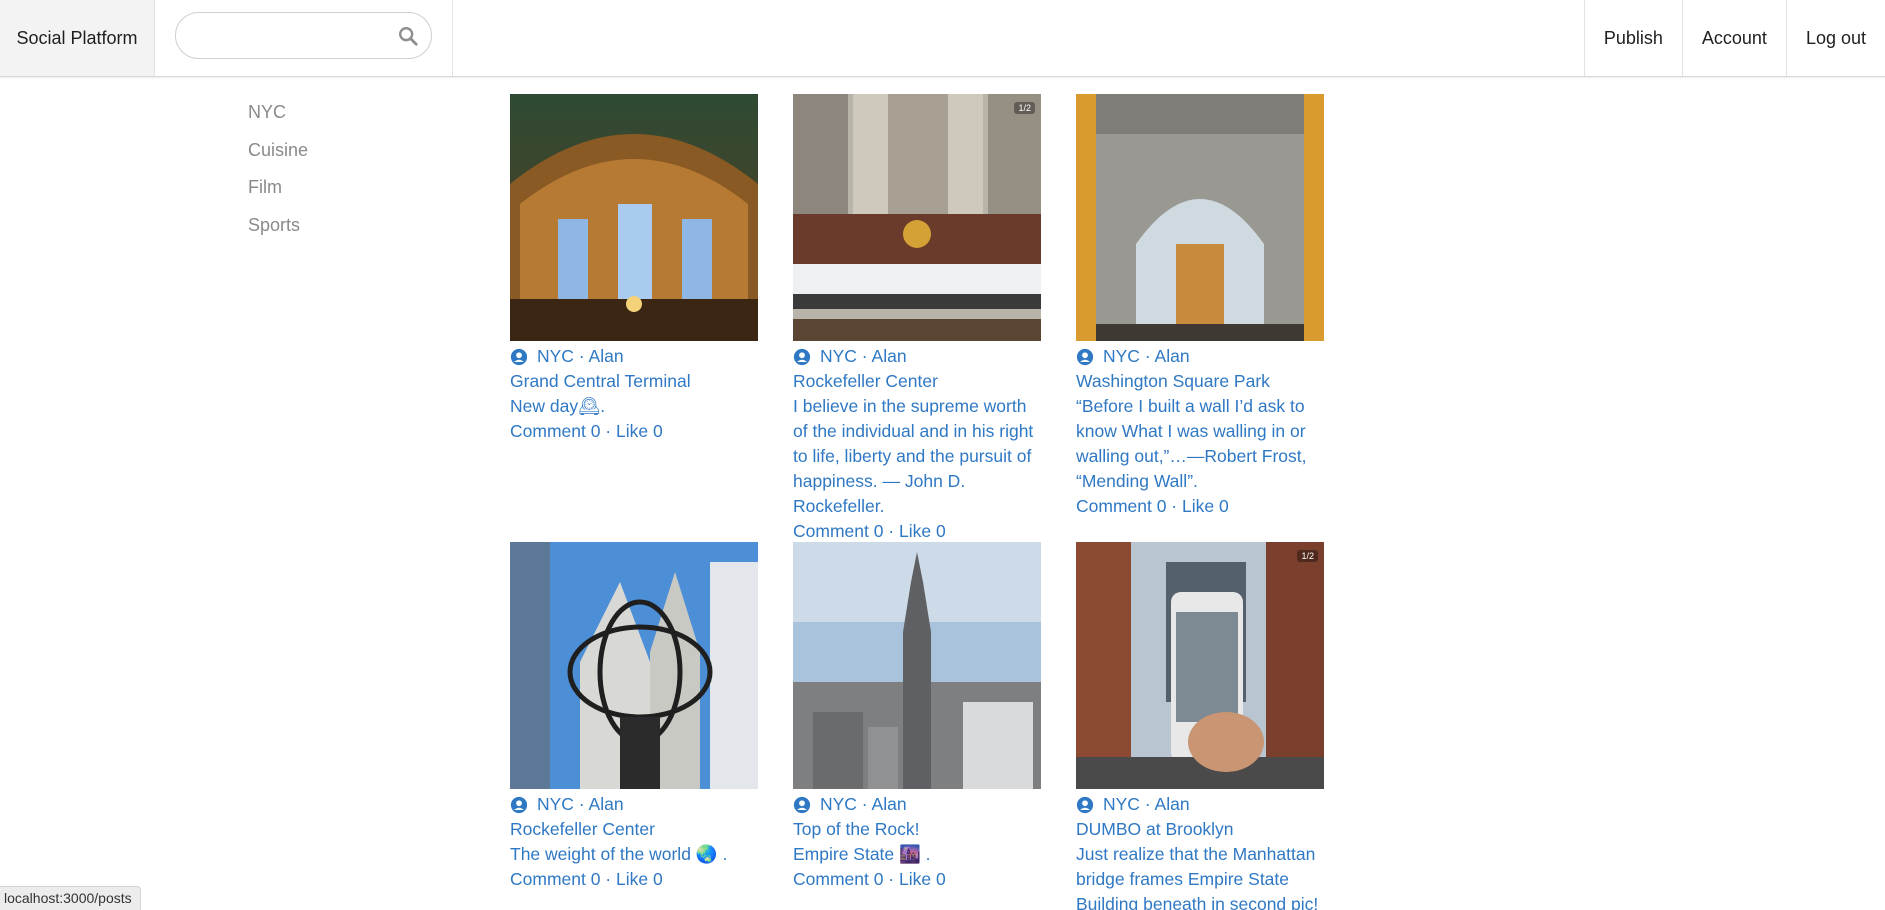 The image size is (1885, 910). What do you see at coordinates (278, 119) in the screenshot?
I see `category-nyc: NYC` at bounding box center [278, 119].